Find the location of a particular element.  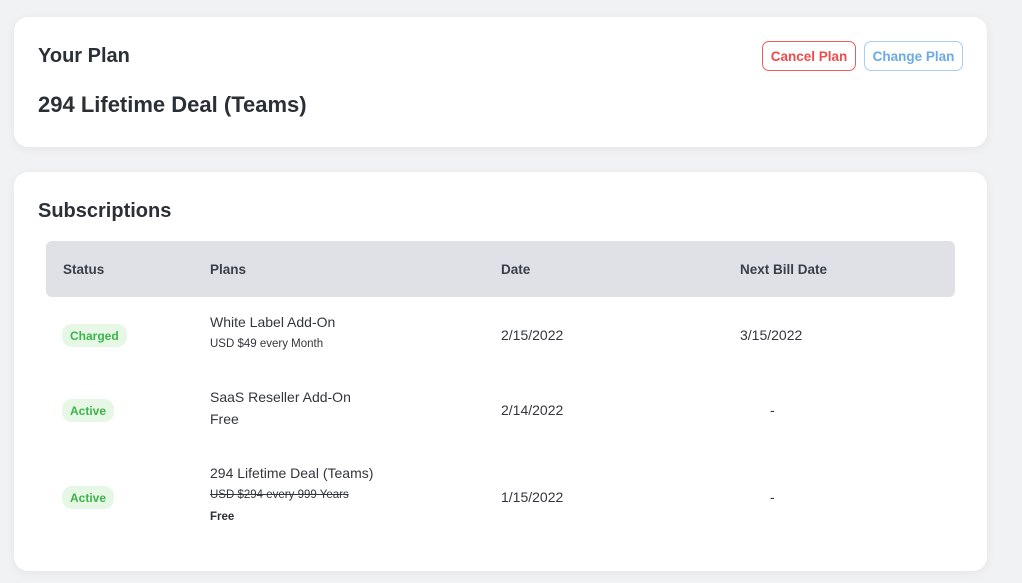

plan-price: USD $49 every Month is located at coordinates (267, 344).